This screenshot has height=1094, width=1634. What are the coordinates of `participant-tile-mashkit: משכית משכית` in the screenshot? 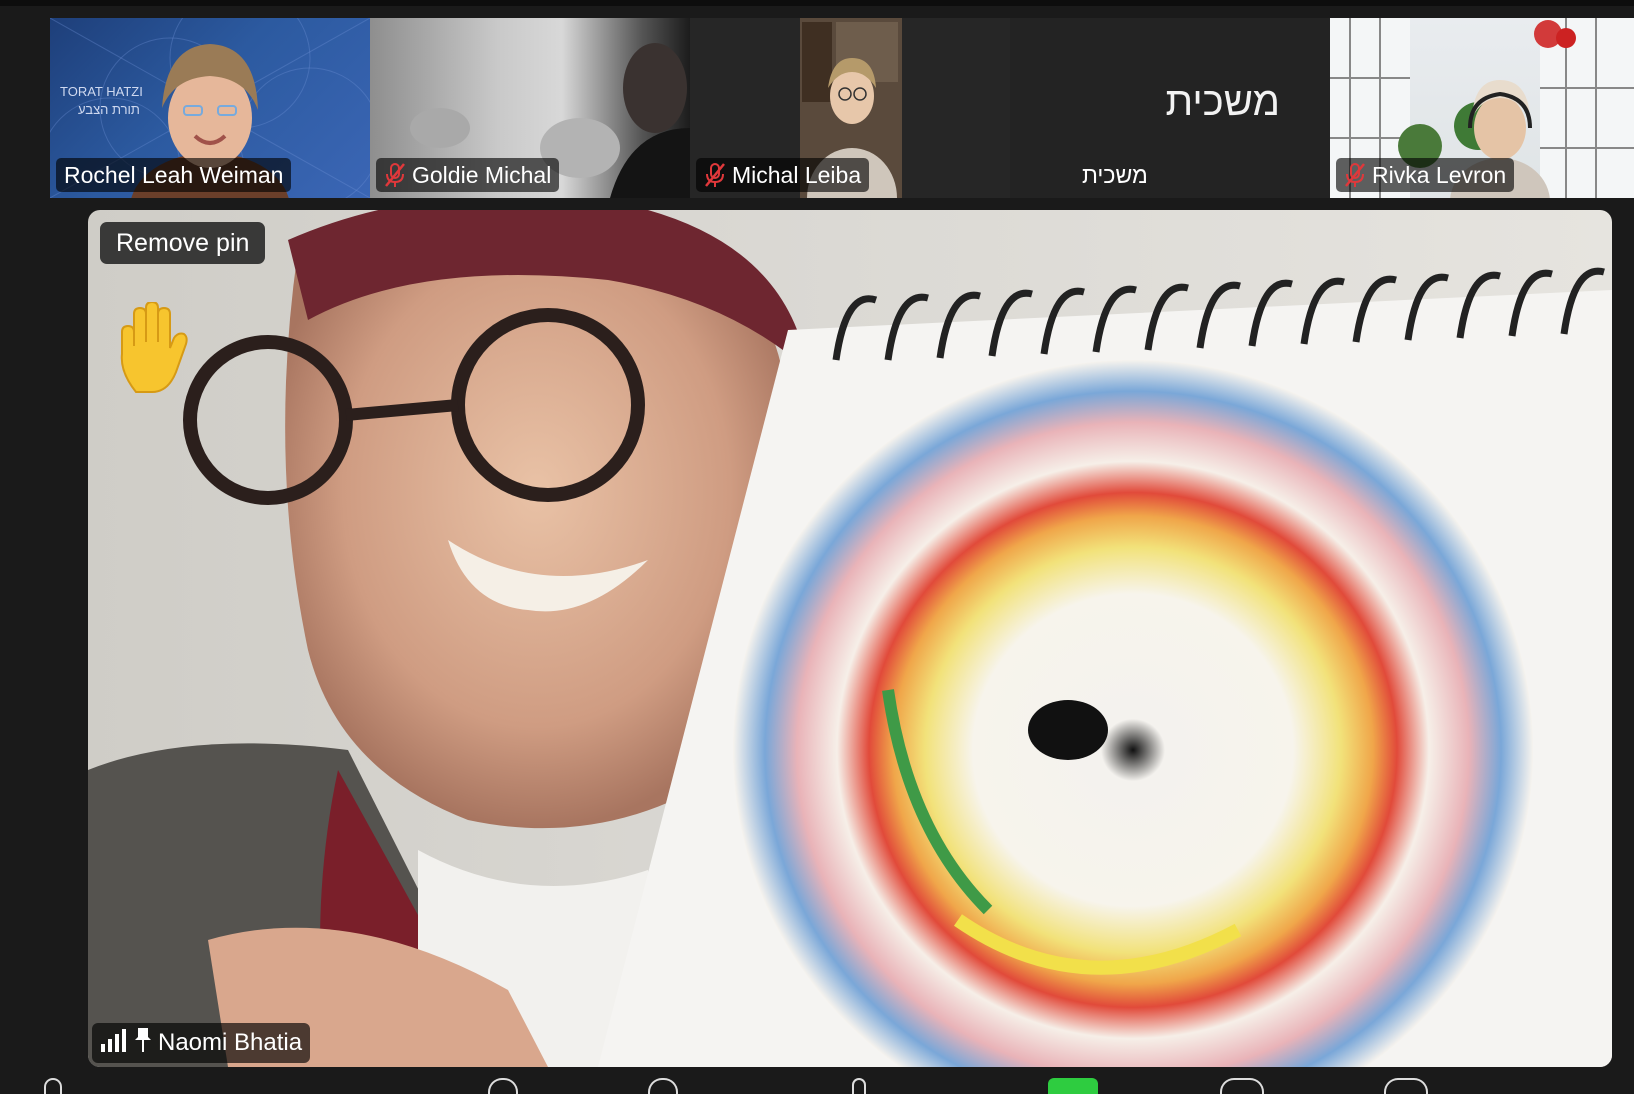 It's located at (1170, 108).